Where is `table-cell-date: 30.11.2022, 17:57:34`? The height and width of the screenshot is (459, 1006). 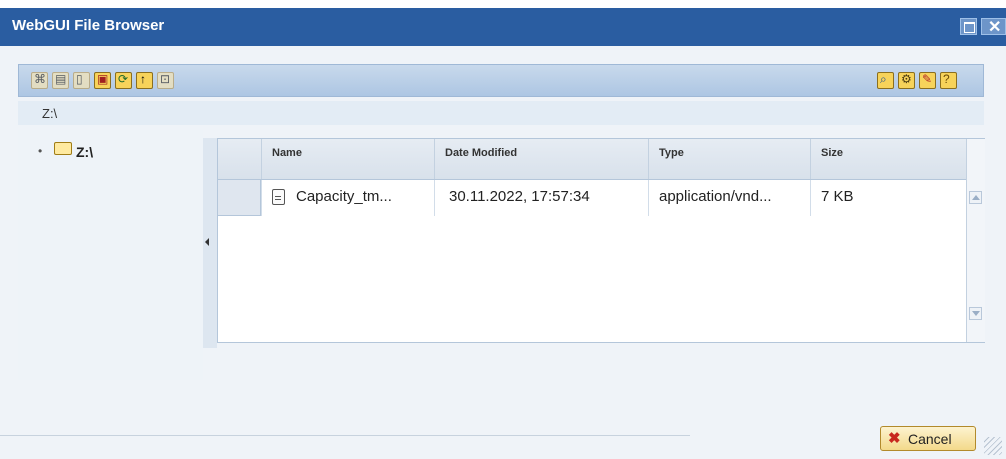
table-cell-date: 30.11.2022, 17:57:34 is located at coordinates (541, 198).